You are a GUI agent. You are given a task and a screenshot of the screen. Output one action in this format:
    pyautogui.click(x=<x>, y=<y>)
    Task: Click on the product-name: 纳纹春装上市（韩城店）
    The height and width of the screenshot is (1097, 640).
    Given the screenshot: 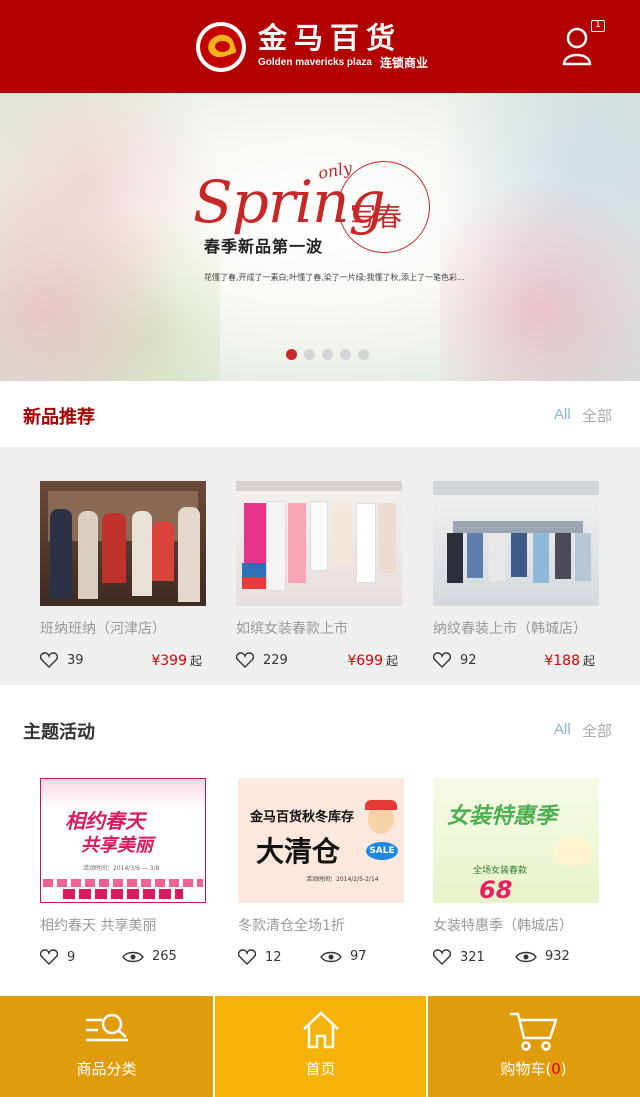 What is the action you would take?
    pyautogui.click(x=516, y=628)
    